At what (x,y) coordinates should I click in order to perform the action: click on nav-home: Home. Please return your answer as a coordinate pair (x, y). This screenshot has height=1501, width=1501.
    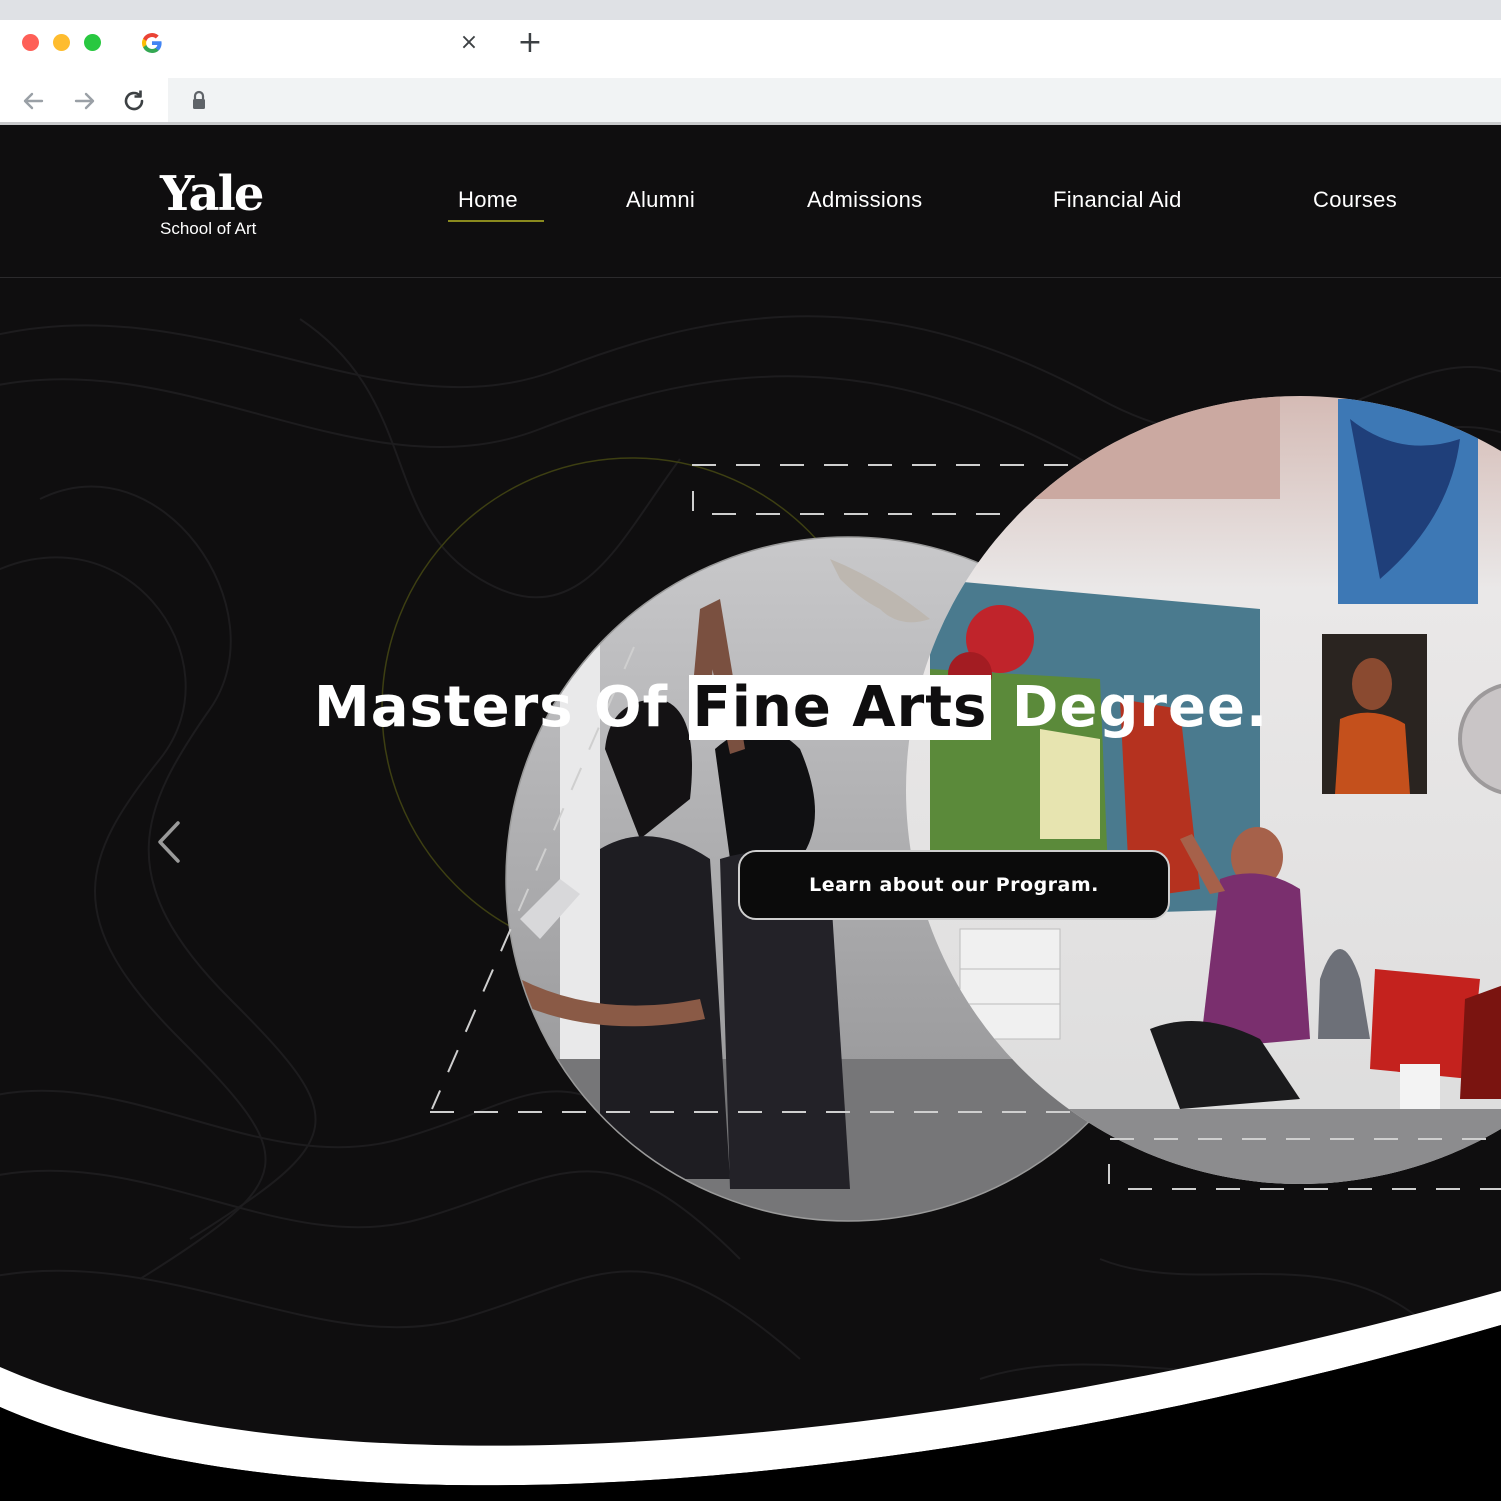
    Looking at the image, I should click on (488, 200).